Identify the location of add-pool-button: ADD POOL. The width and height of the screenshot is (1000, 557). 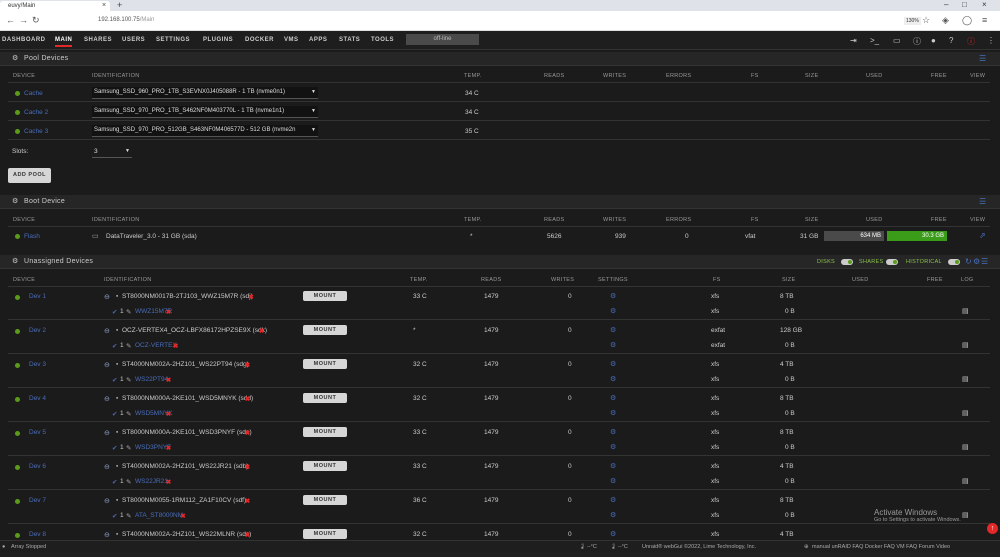
(29, 175).